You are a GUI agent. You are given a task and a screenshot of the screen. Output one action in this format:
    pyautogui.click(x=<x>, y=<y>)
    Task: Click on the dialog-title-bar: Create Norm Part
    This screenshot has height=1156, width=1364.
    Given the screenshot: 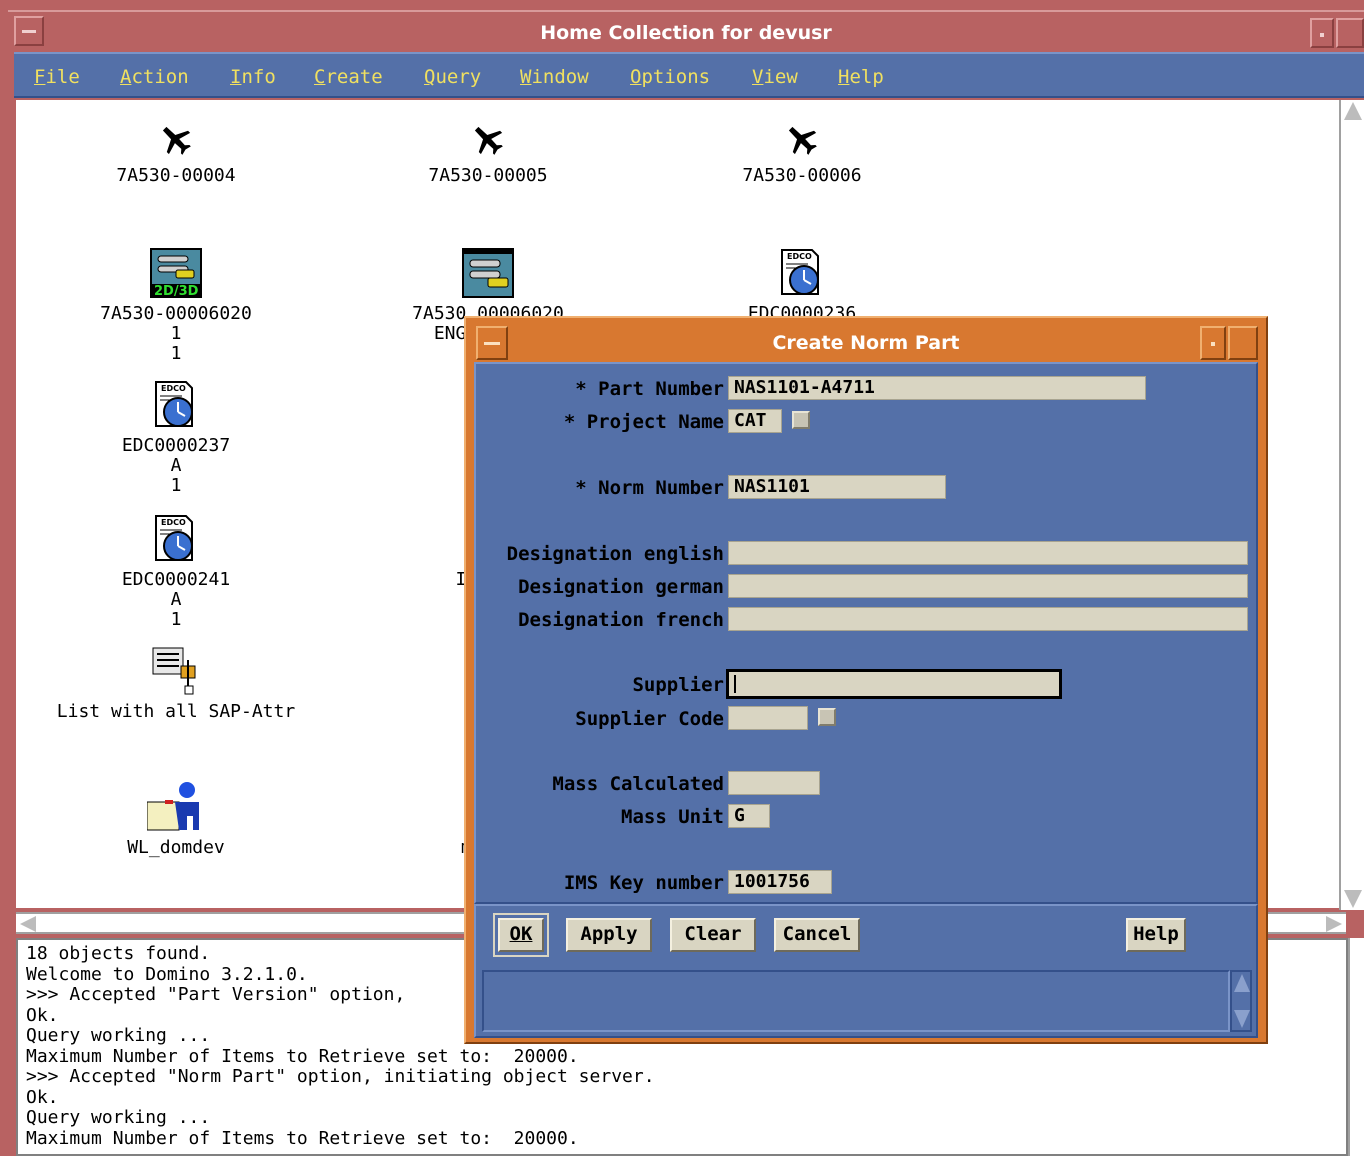 What is the action you would take?
    pyautogui.click(x=866, y=342)
    